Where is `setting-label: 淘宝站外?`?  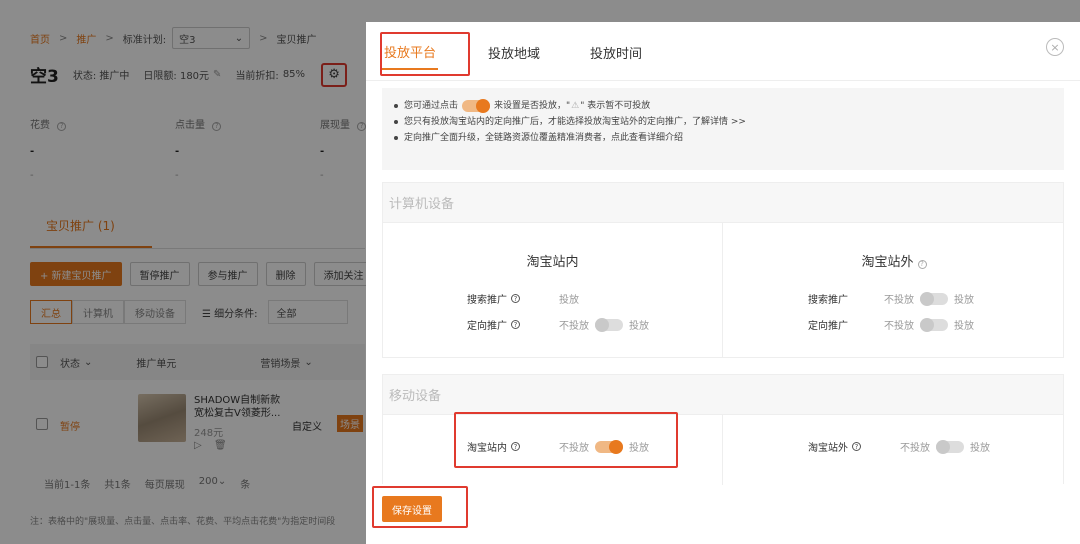
setting-label: 淘宝站外? is located at coordinates (854, 446).